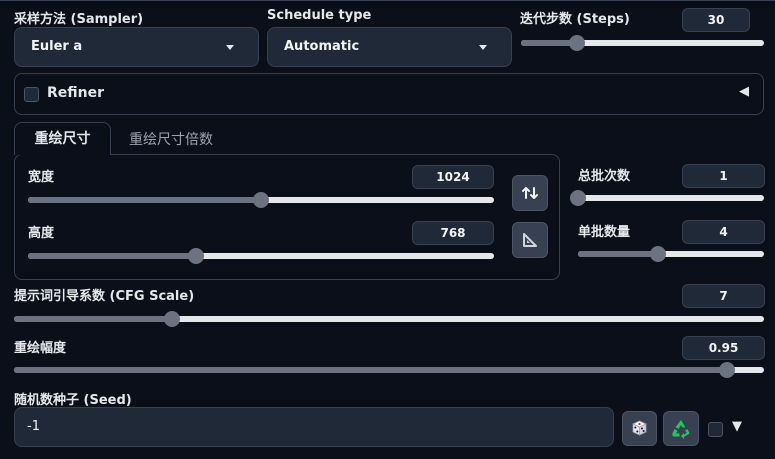 This screenshot has height=459, width=775. What do you see at coordinates (40, 348) in the screenshot?
I see `denoise-label: 重绘幅度` at bounding box center [40, 348].